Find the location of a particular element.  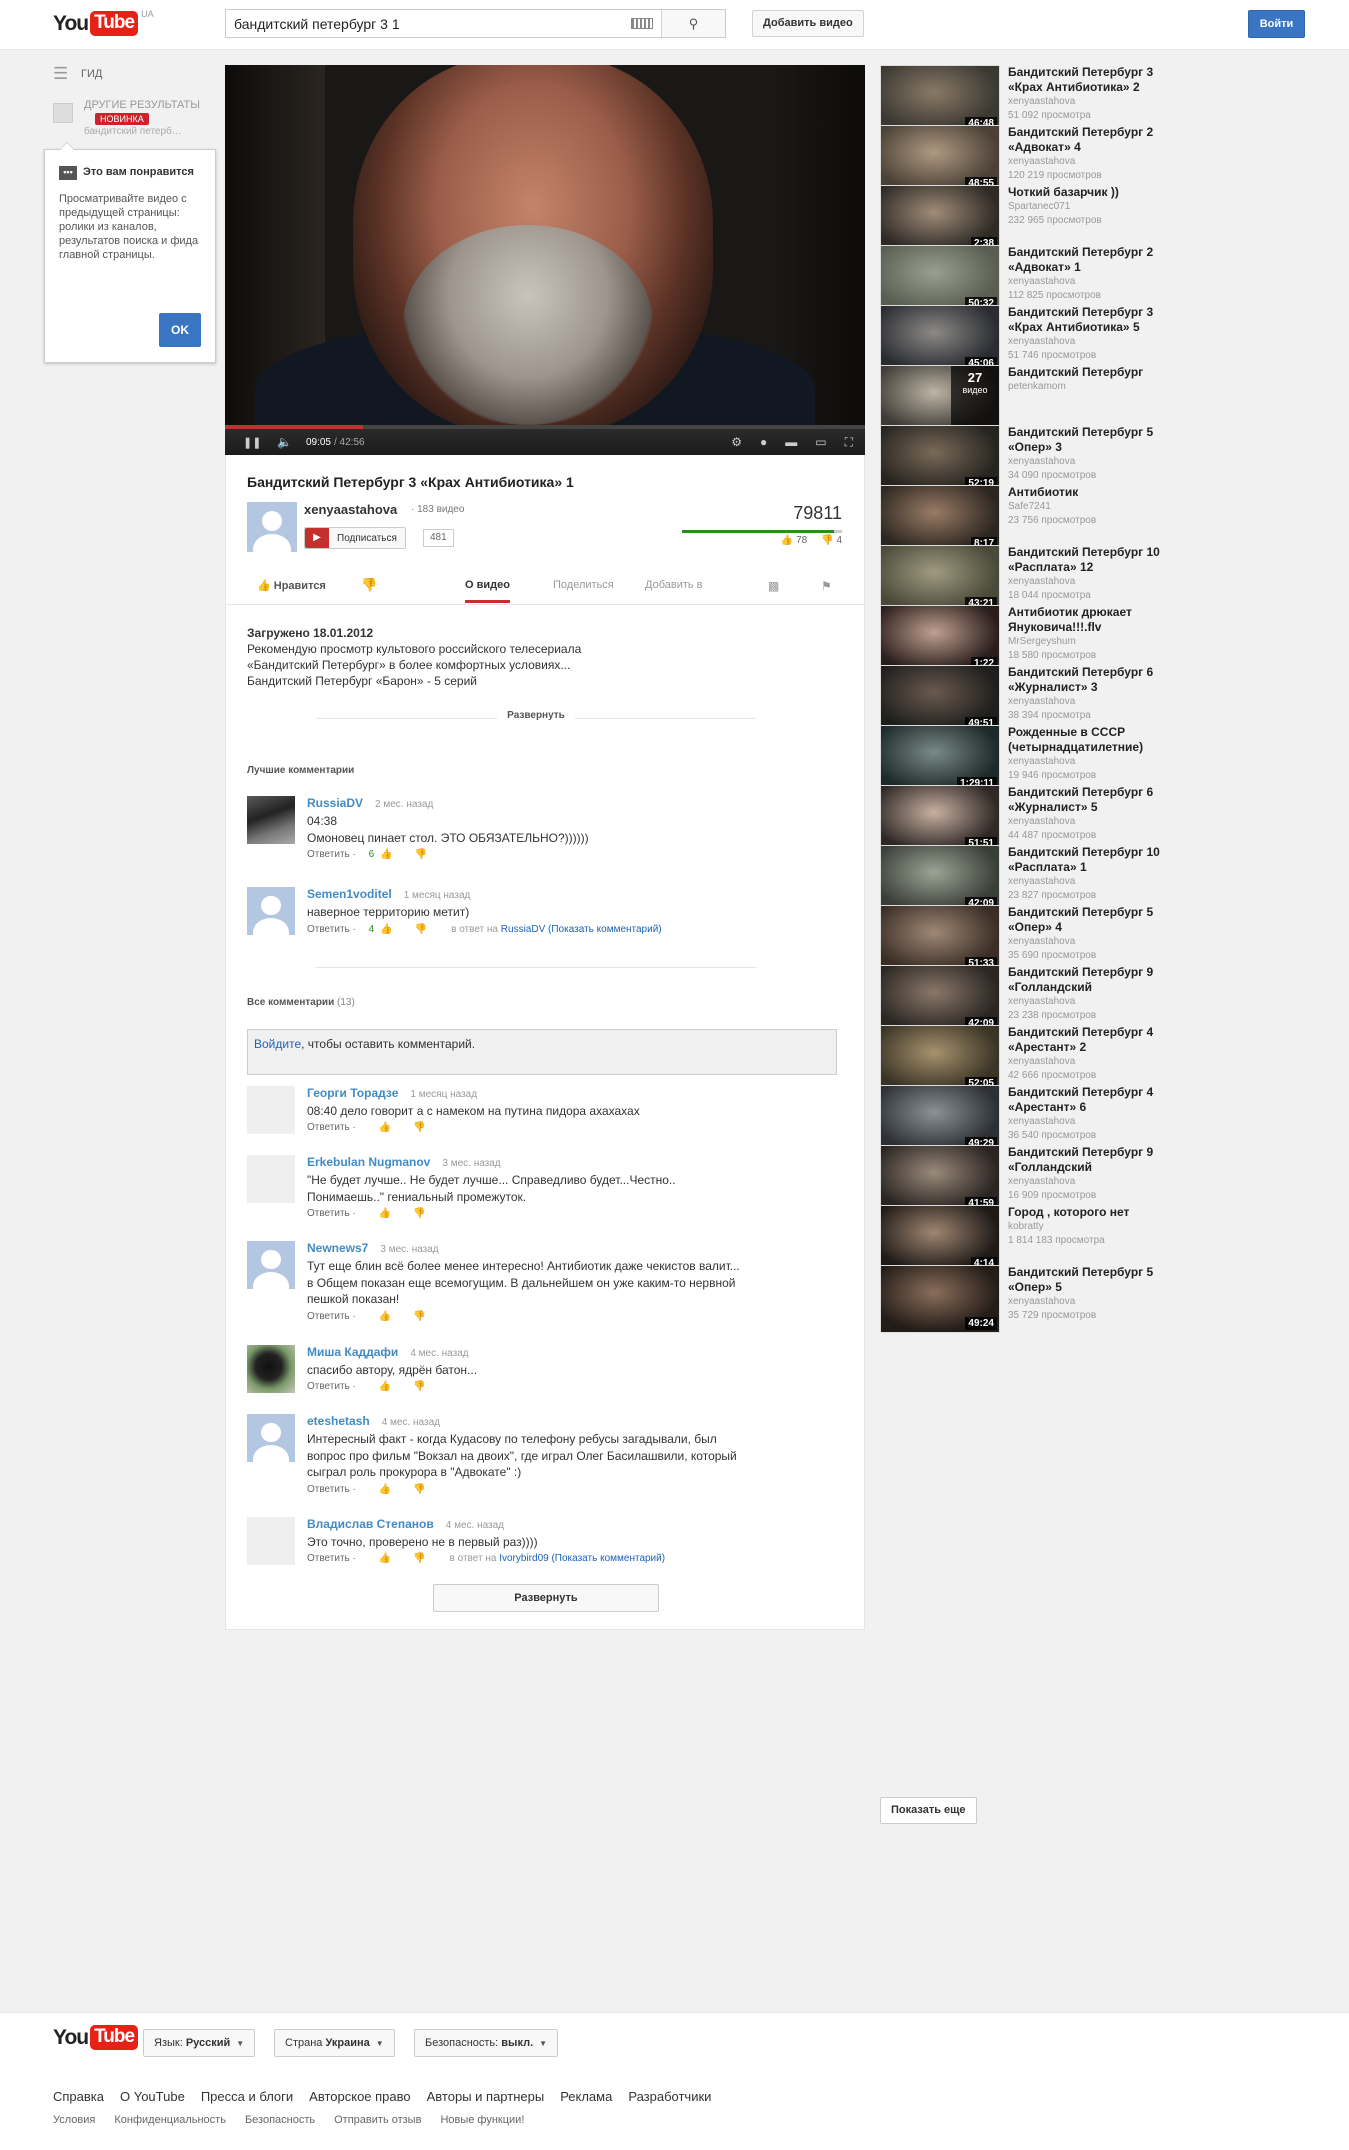

subscribe-button: ▶ Подписаться is located at coordinates (355, 538).